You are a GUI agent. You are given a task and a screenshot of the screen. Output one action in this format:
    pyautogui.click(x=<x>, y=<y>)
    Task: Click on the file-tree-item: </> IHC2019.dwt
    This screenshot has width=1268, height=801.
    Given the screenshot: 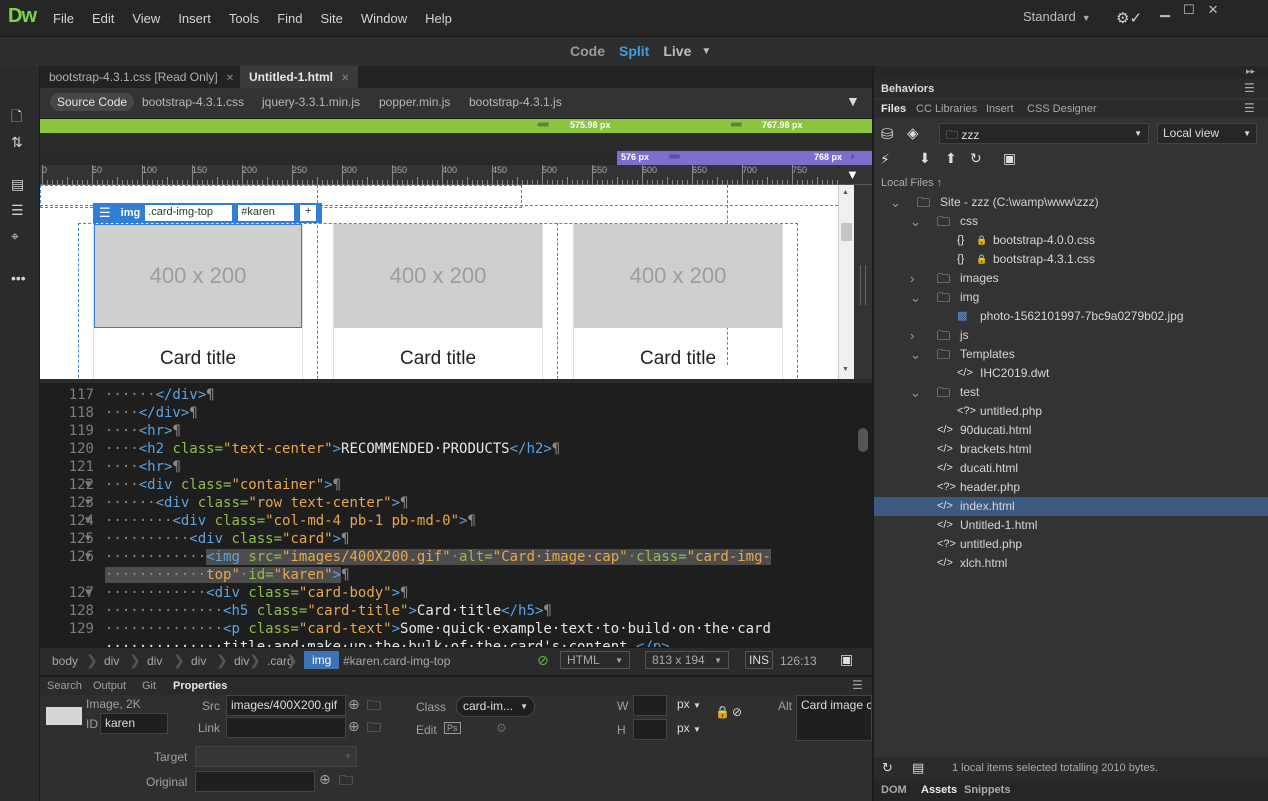 What is the action you would take?
    pyautogui.click(x=1071, y=373)
    